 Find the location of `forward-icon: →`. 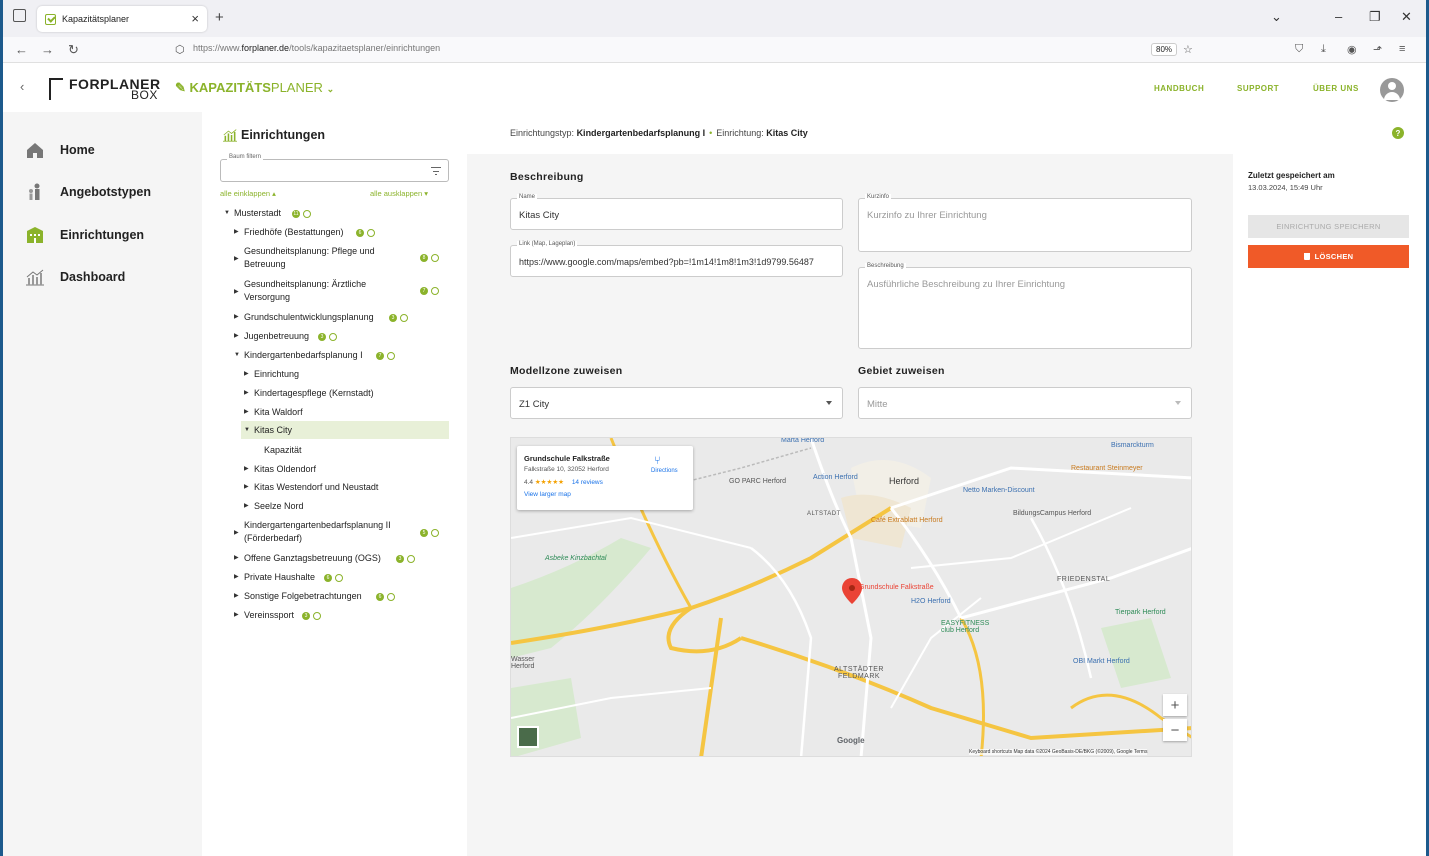

forward-icon: → is located at coordinates (47, 49).